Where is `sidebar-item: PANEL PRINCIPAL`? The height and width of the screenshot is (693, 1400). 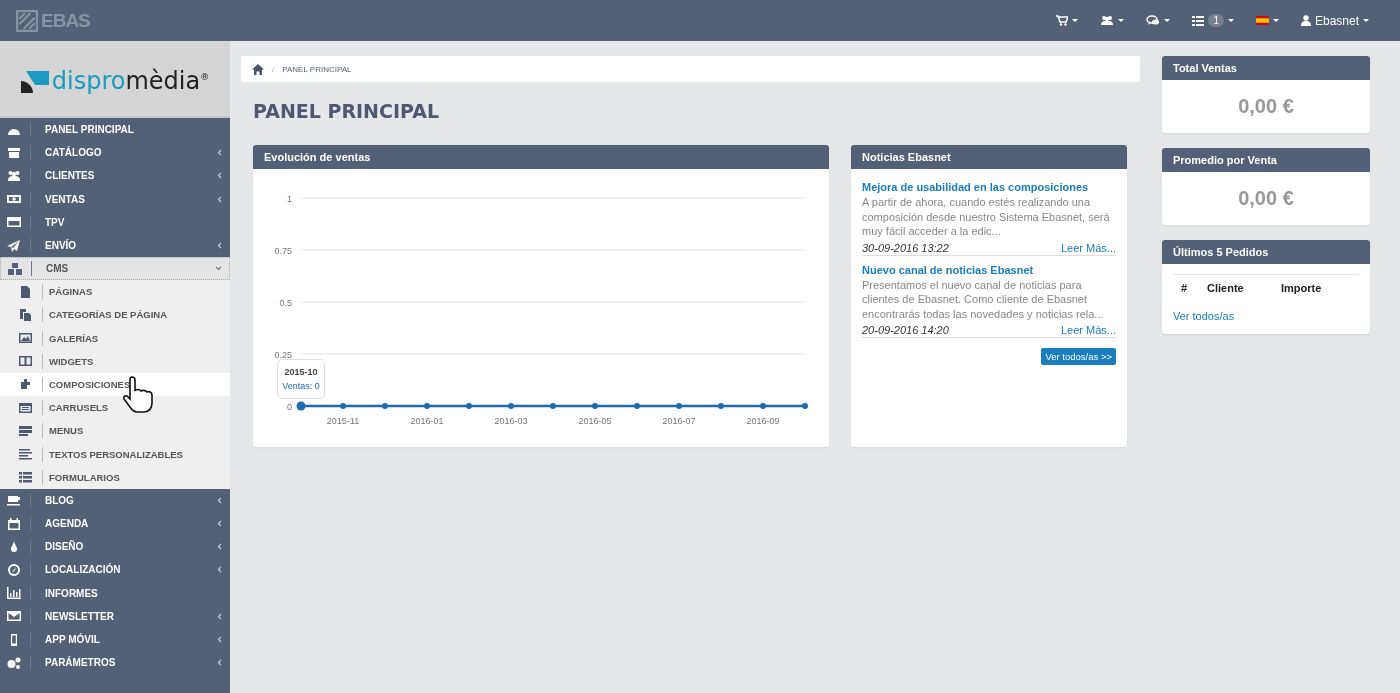 sidebar-item: PANEL PRINCIPAL is located at coordinates (115, 130).